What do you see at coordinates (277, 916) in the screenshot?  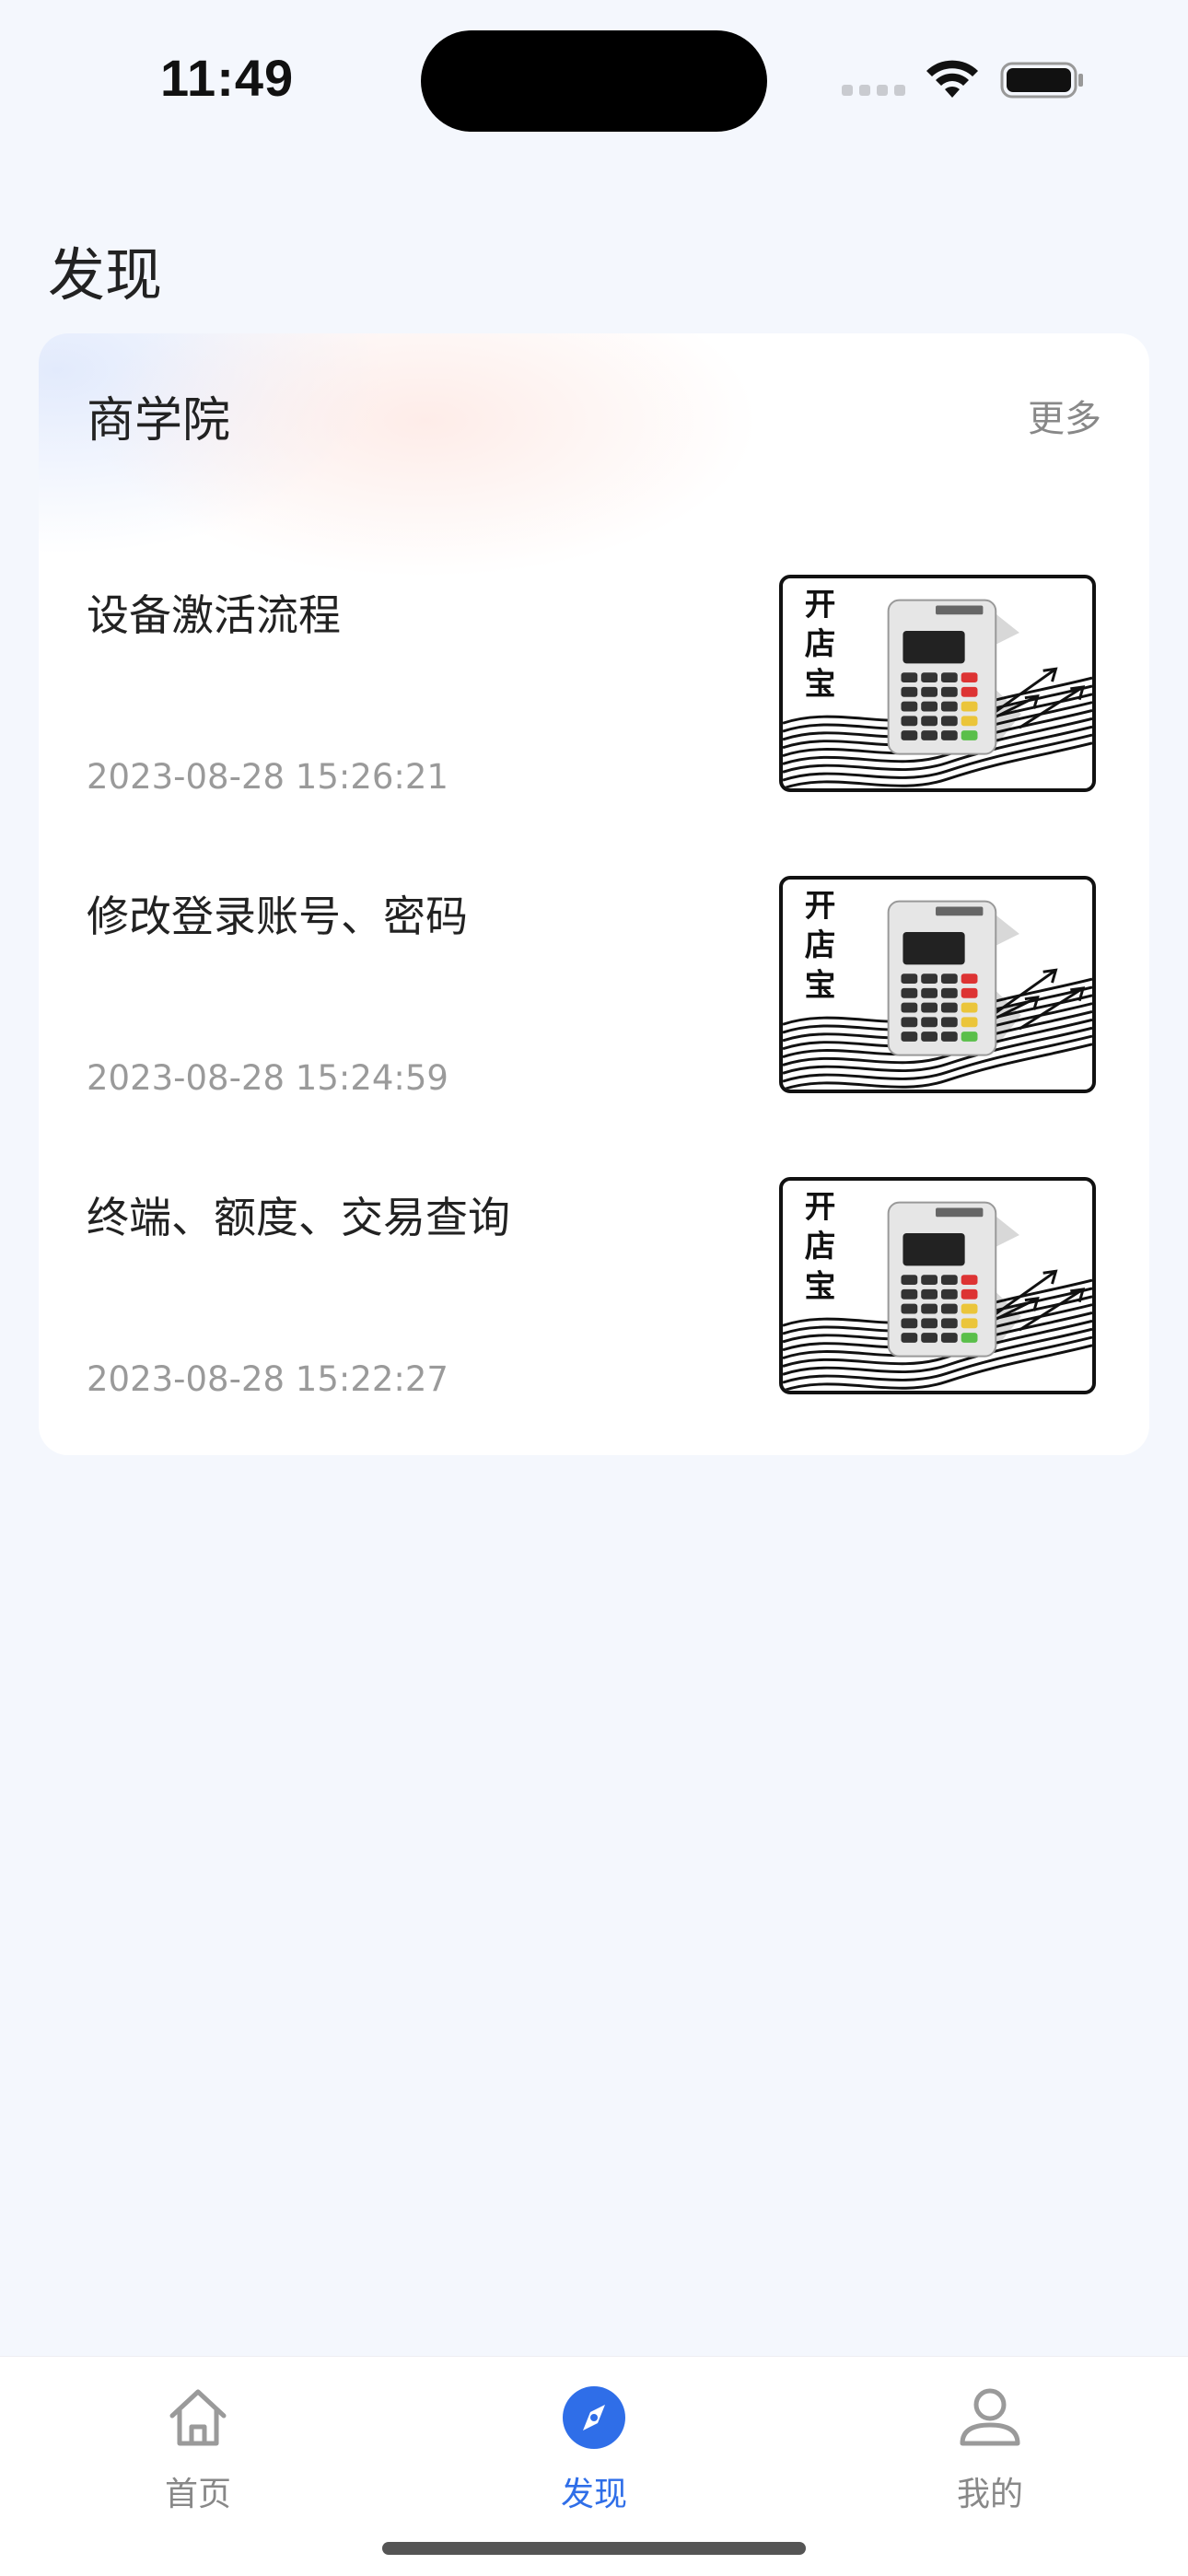 I see `article-title: 修改登录账号、密码` at bounding box center [277, 916].